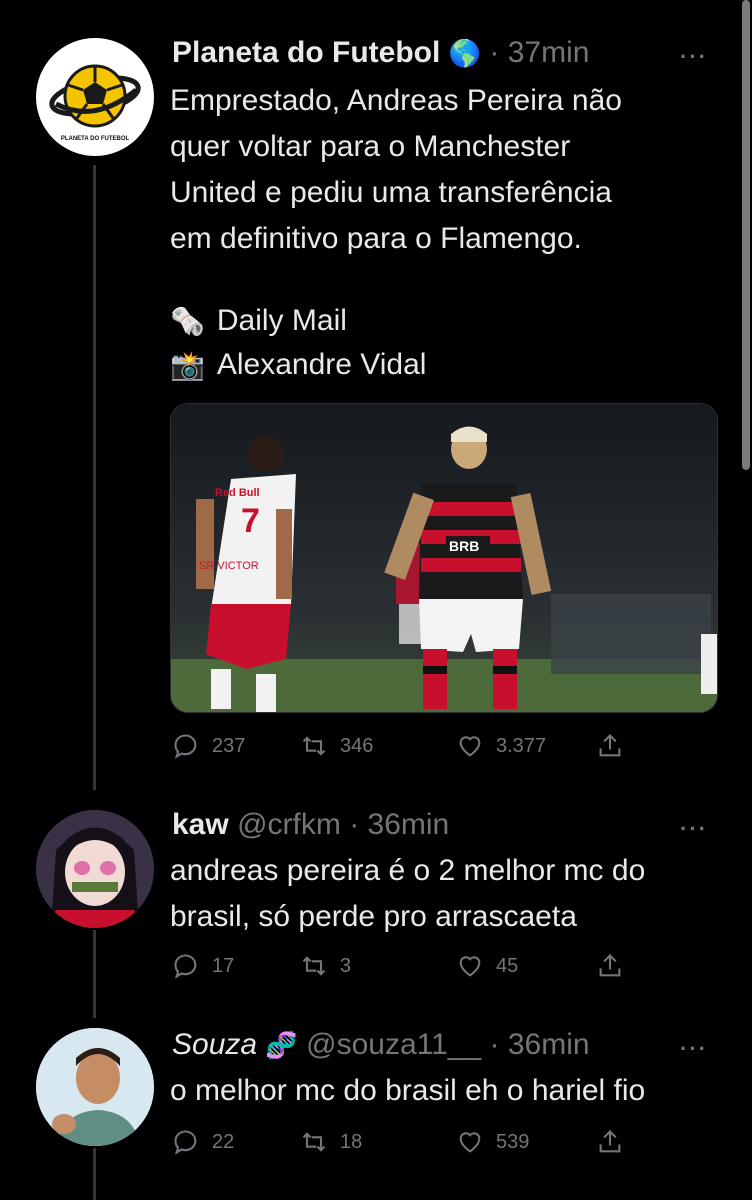 This screenshot has height=1200, width=752. I want to click on credit-source: 🗞️ Daily Mail, so click(258, 321).